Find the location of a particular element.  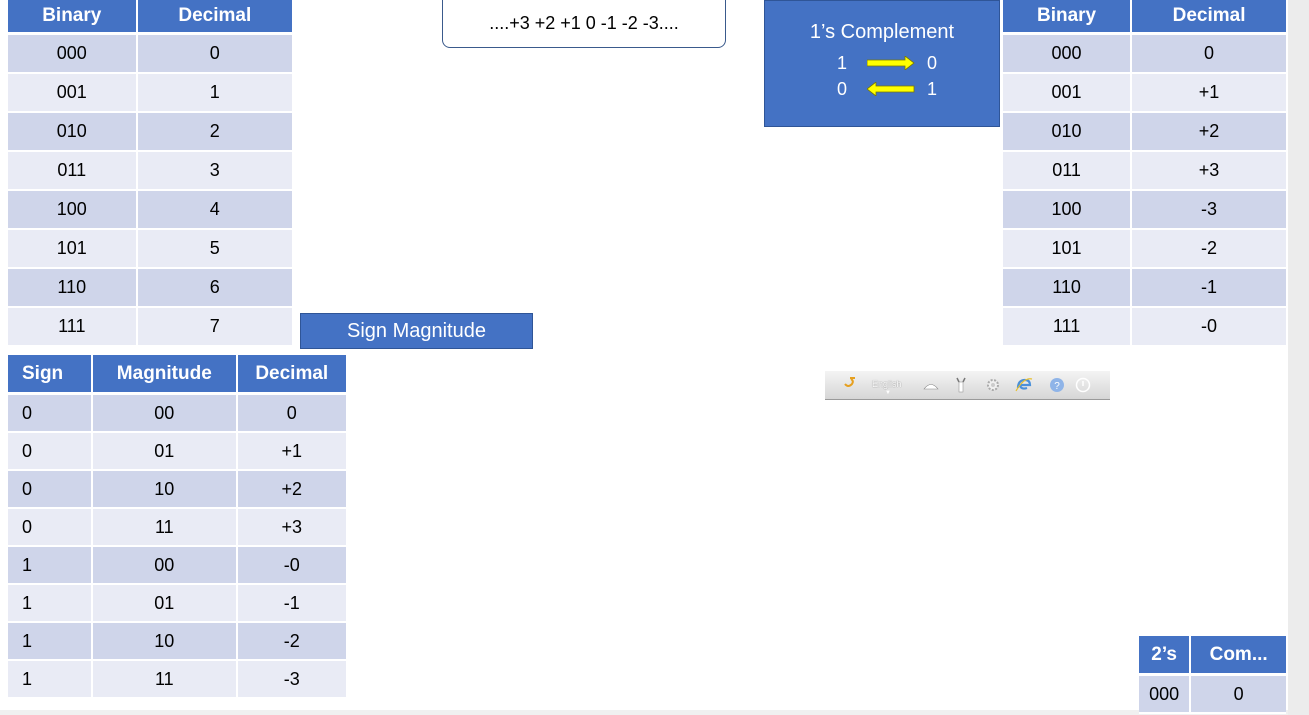

scrollbar-track is located at coordinates (1298, 357).